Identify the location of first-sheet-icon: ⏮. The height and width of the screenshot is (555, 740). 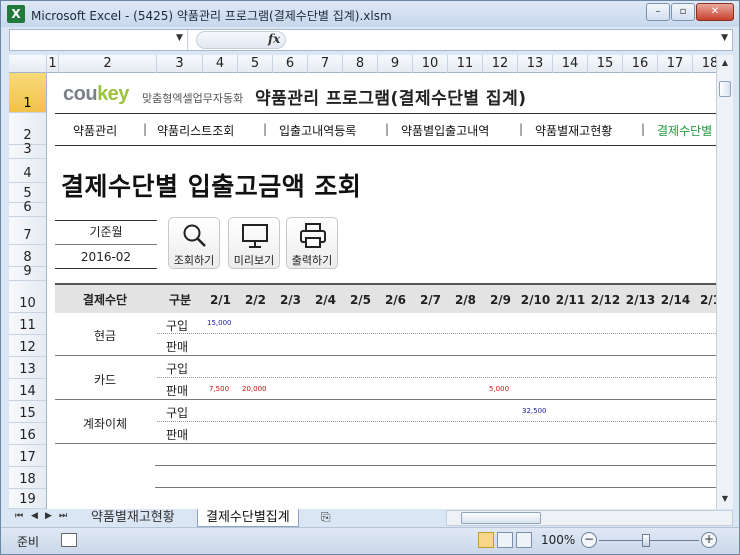
(19, 516).